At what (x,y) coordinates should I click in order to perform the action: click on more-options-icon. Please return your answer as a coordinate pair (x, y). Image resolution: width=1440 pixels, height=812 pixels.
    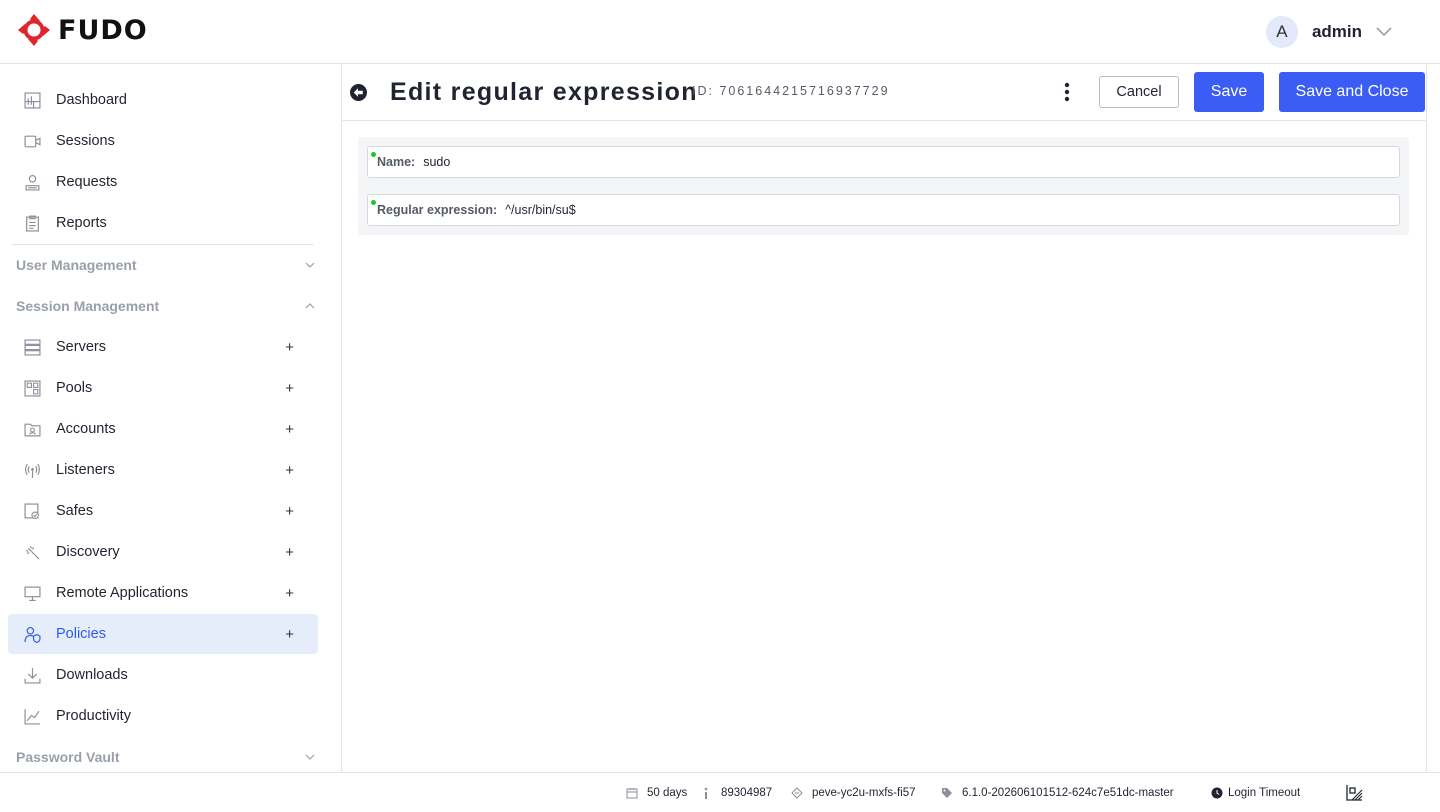
    Looking at the image, I should click on (1067, 92).